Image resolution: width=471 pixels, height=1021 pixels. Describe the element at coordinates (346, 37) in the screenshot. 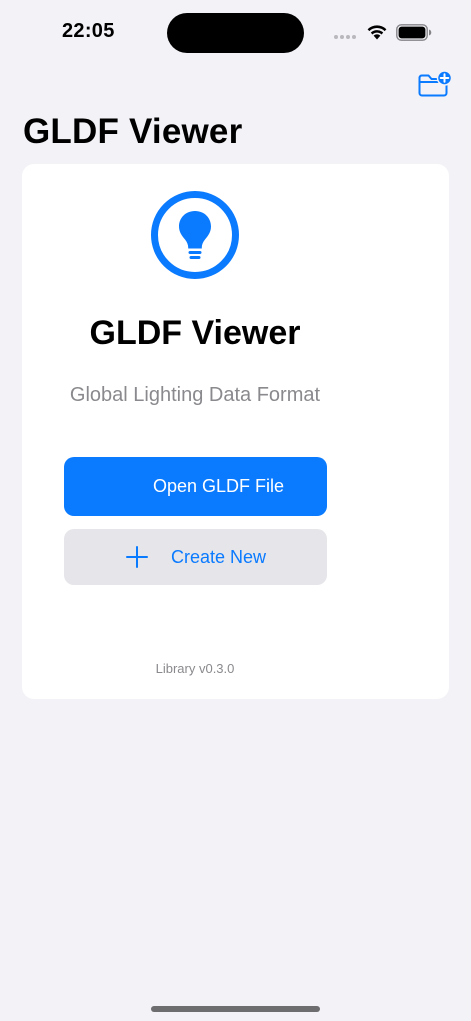

I see `cellular-signal-icon` at that location.